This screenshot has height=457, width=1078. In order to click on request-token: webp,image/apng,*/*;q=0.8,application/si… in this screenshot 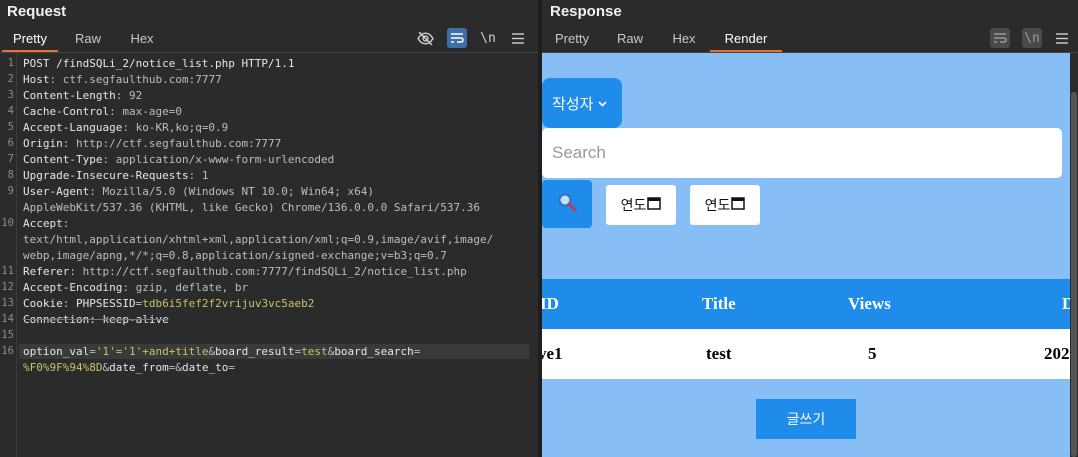, I will do `click(235, 255)`.